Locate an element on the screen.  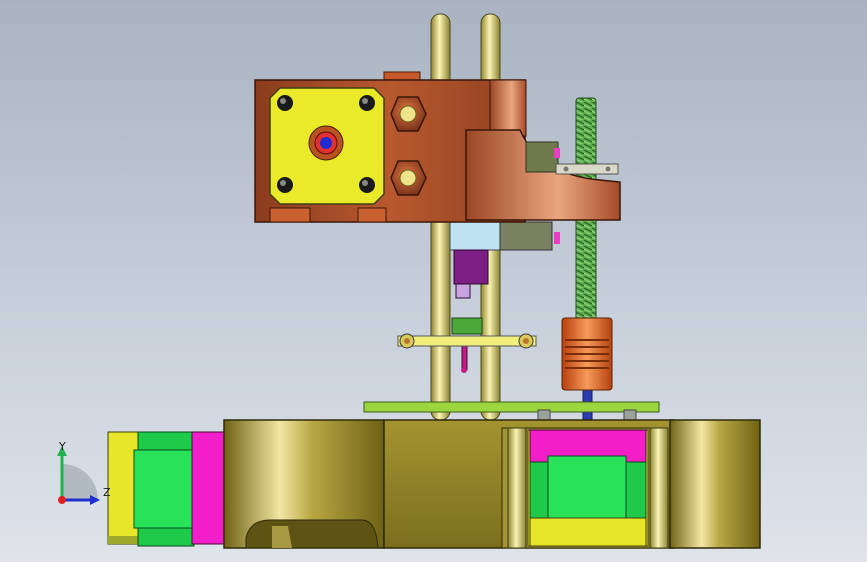
axis-y-label: Y is located at coordinates (62, 446).